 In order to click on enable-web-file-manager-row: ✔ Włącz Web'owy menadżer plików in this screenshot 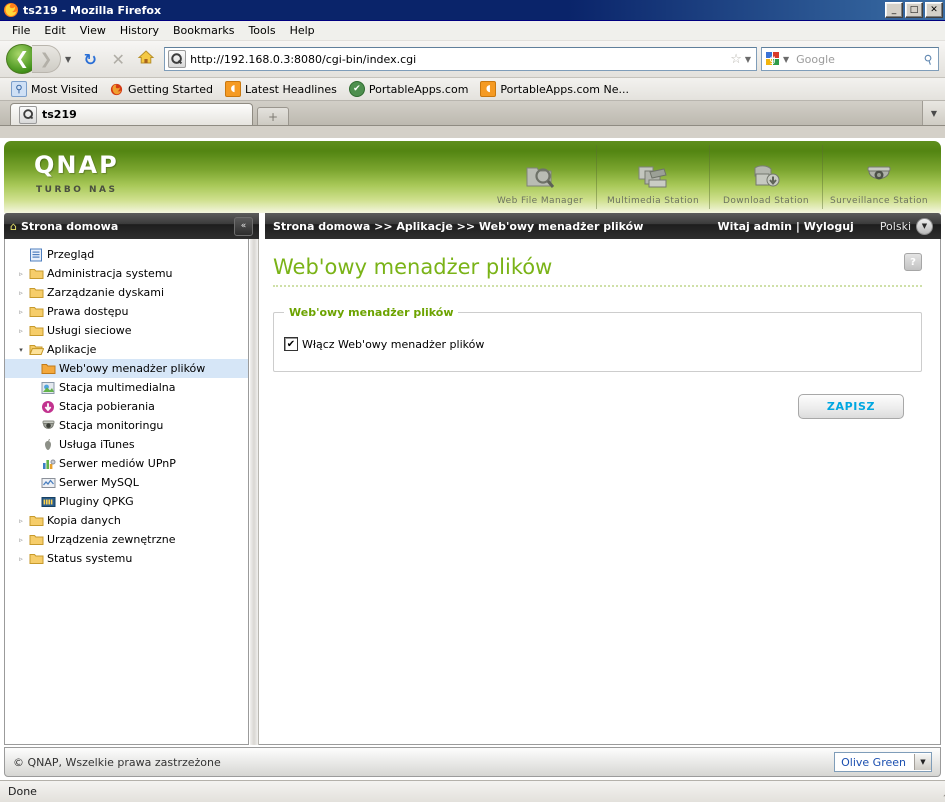, I will do `click(597, 344)`.